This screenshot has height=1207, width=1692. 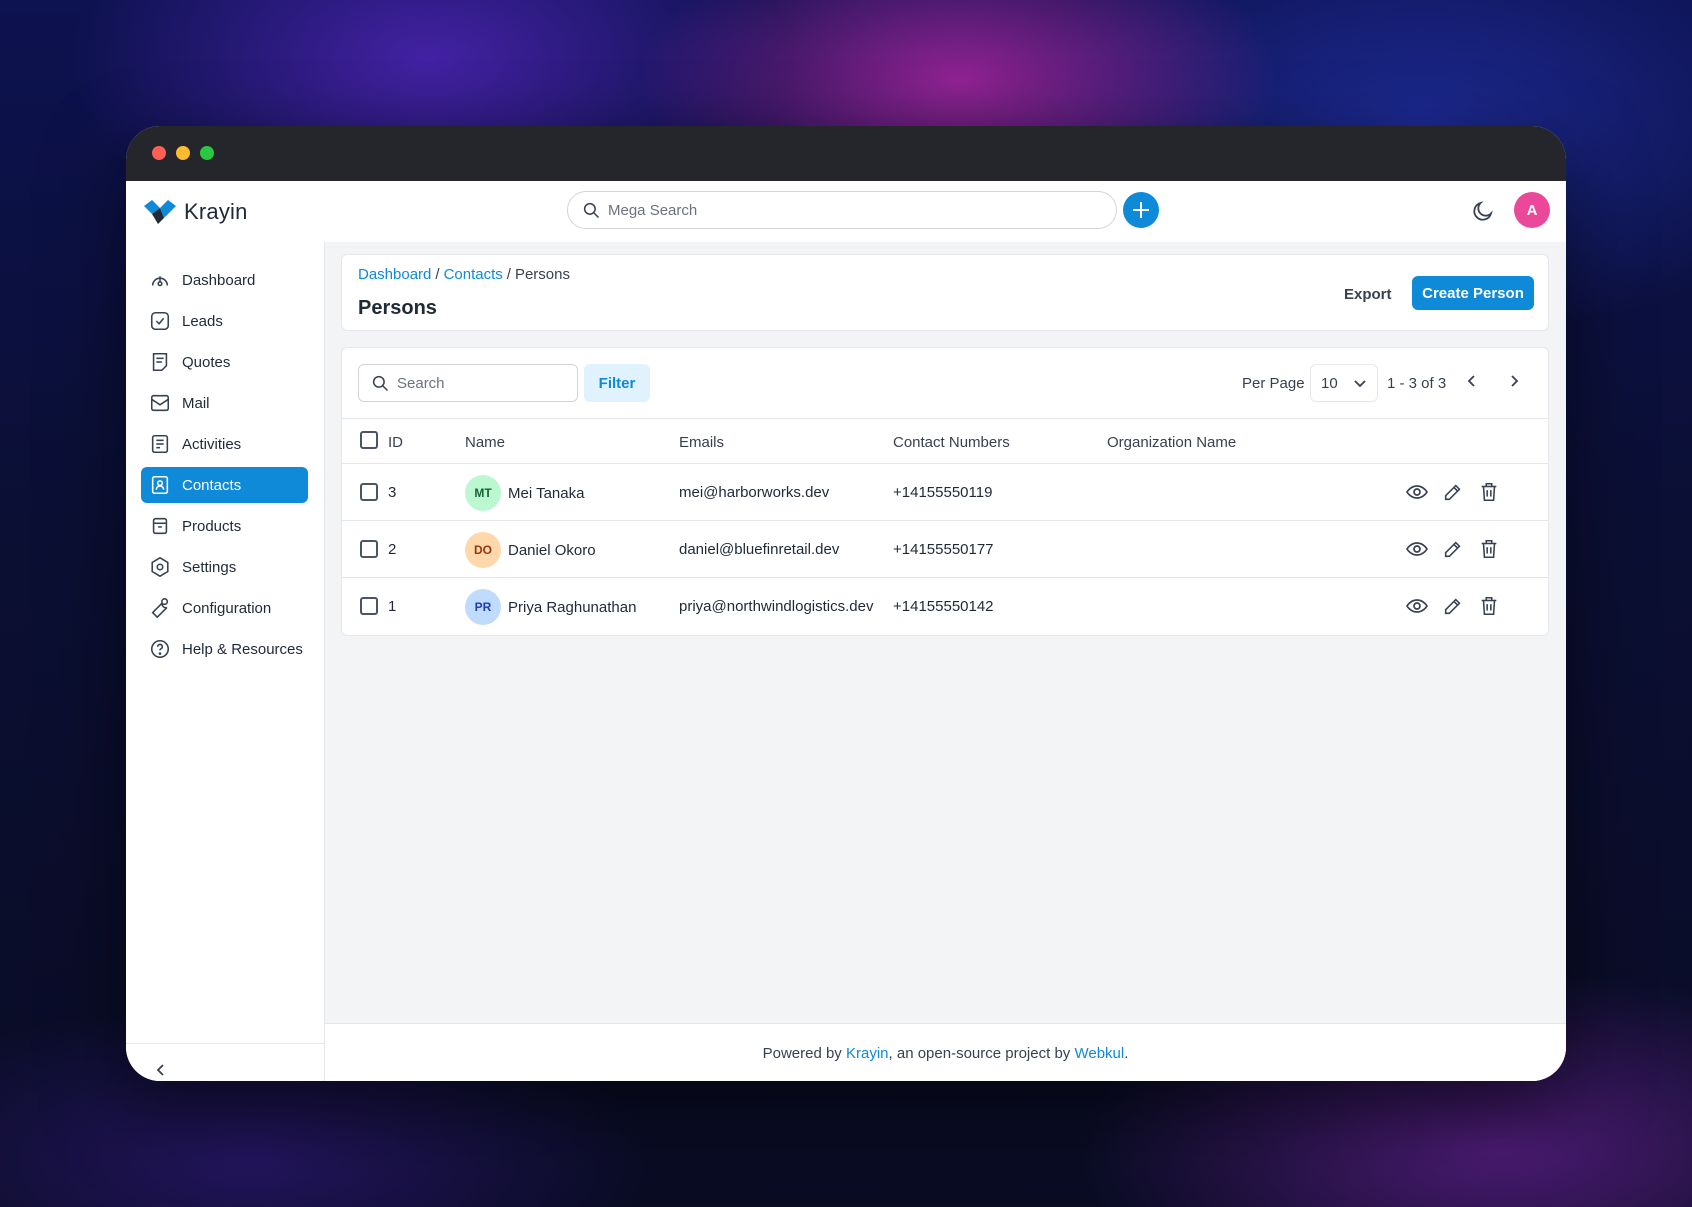 What do you see at coordinates (1171, 442) in the screenshot?
I see `column-header-organization-name: Organization Name` at bounding box center [1171, 442].